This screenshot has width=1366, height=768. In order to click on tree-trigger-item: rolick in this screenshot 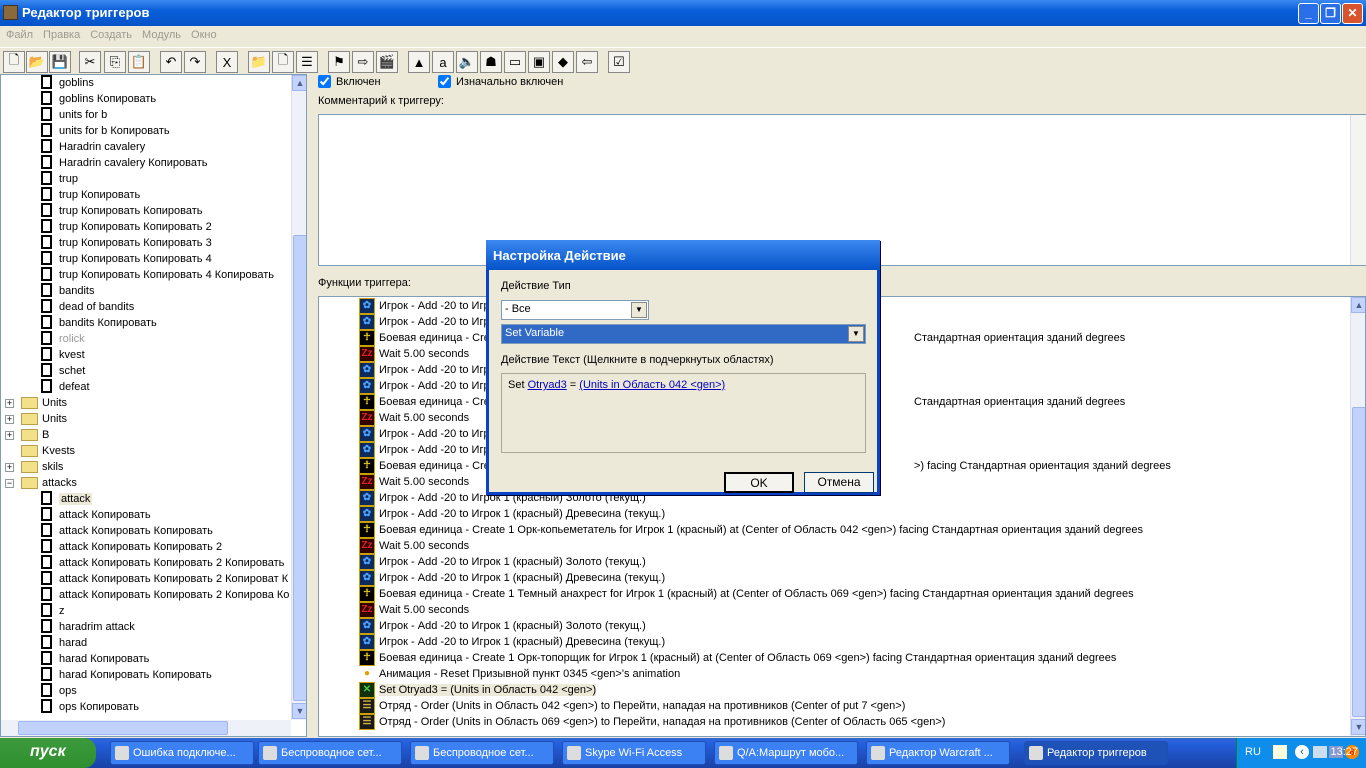, I will do `click(63, 339)`.